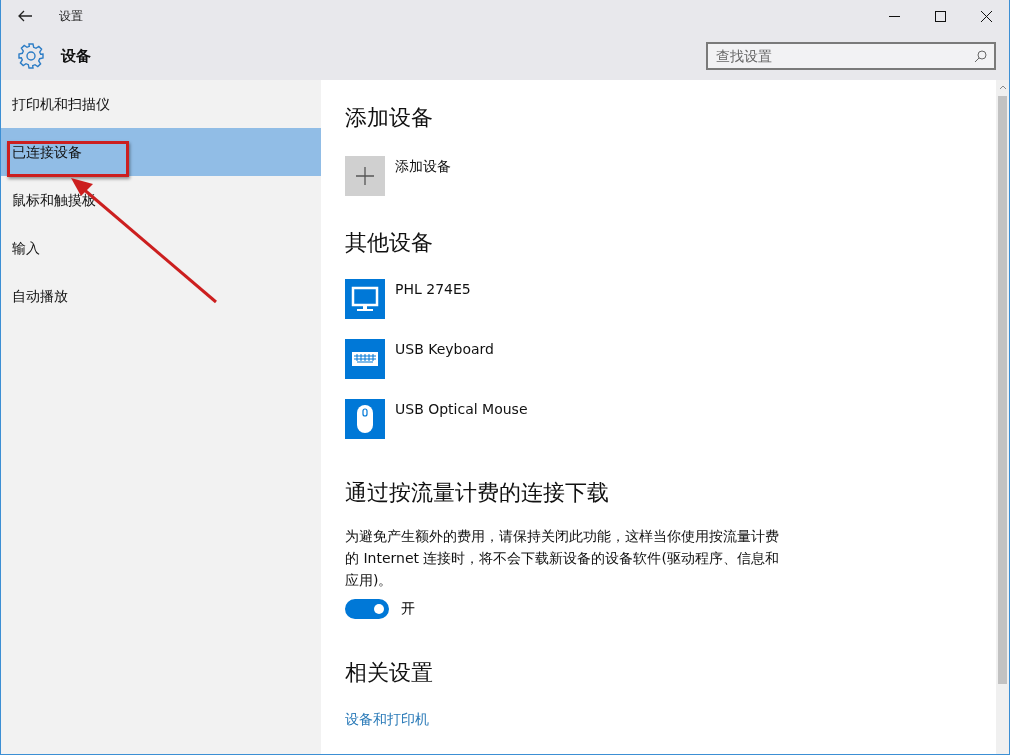  I want to click on add-device-label: 添加设备, so click(423, 167).